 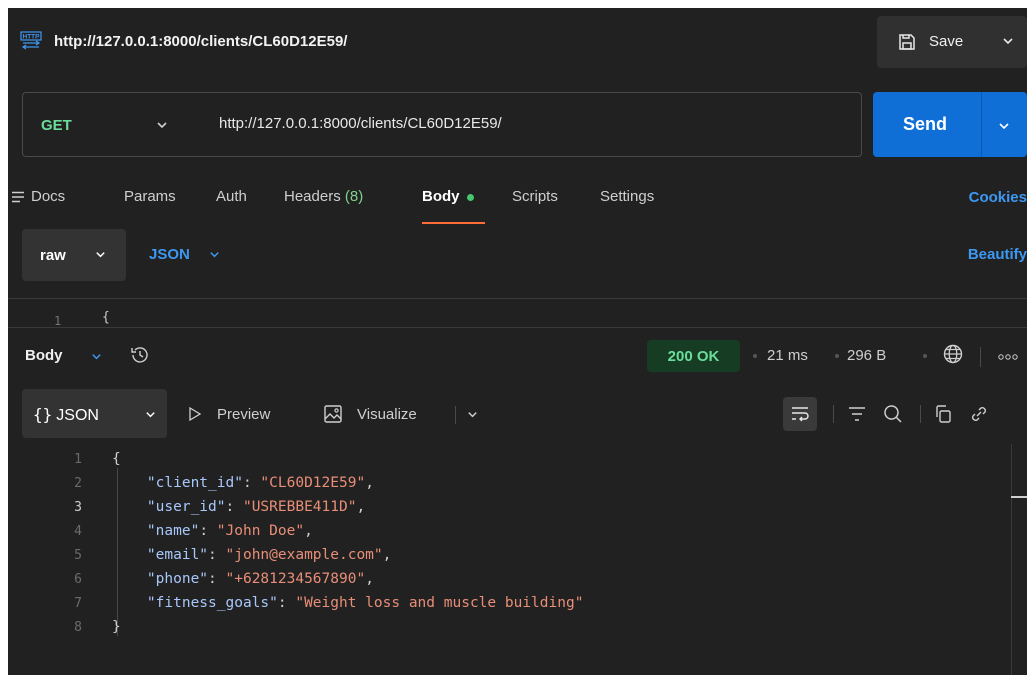 I want to click on tab-body: Body, so click(x=448, y=196).